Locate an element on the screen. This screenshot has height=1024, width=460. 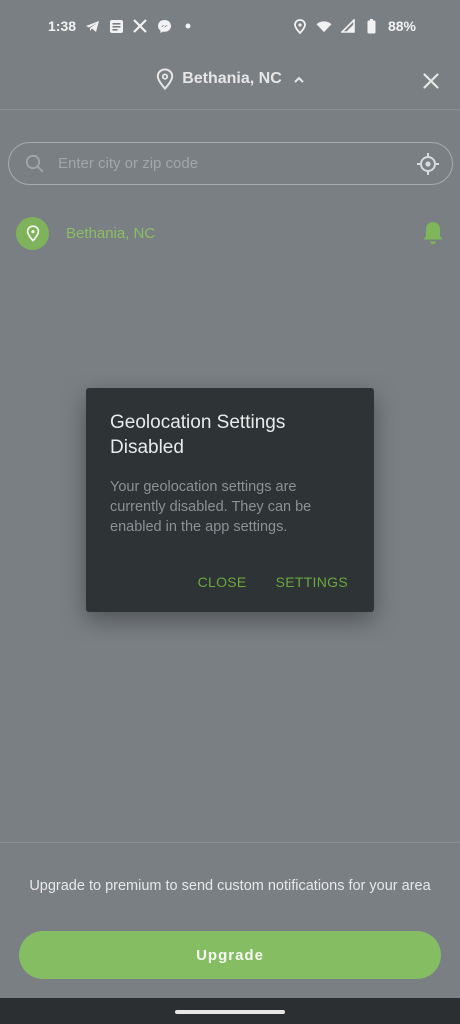
signal-icon is located at coordinates (348, 26).